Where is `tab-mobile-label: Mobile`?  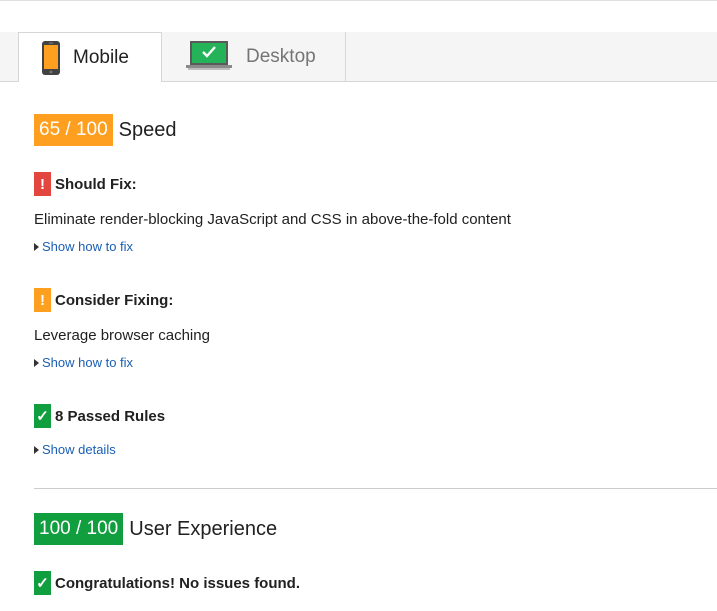
tab-mobile-label: Mobile is located at coordinates (101, 57).